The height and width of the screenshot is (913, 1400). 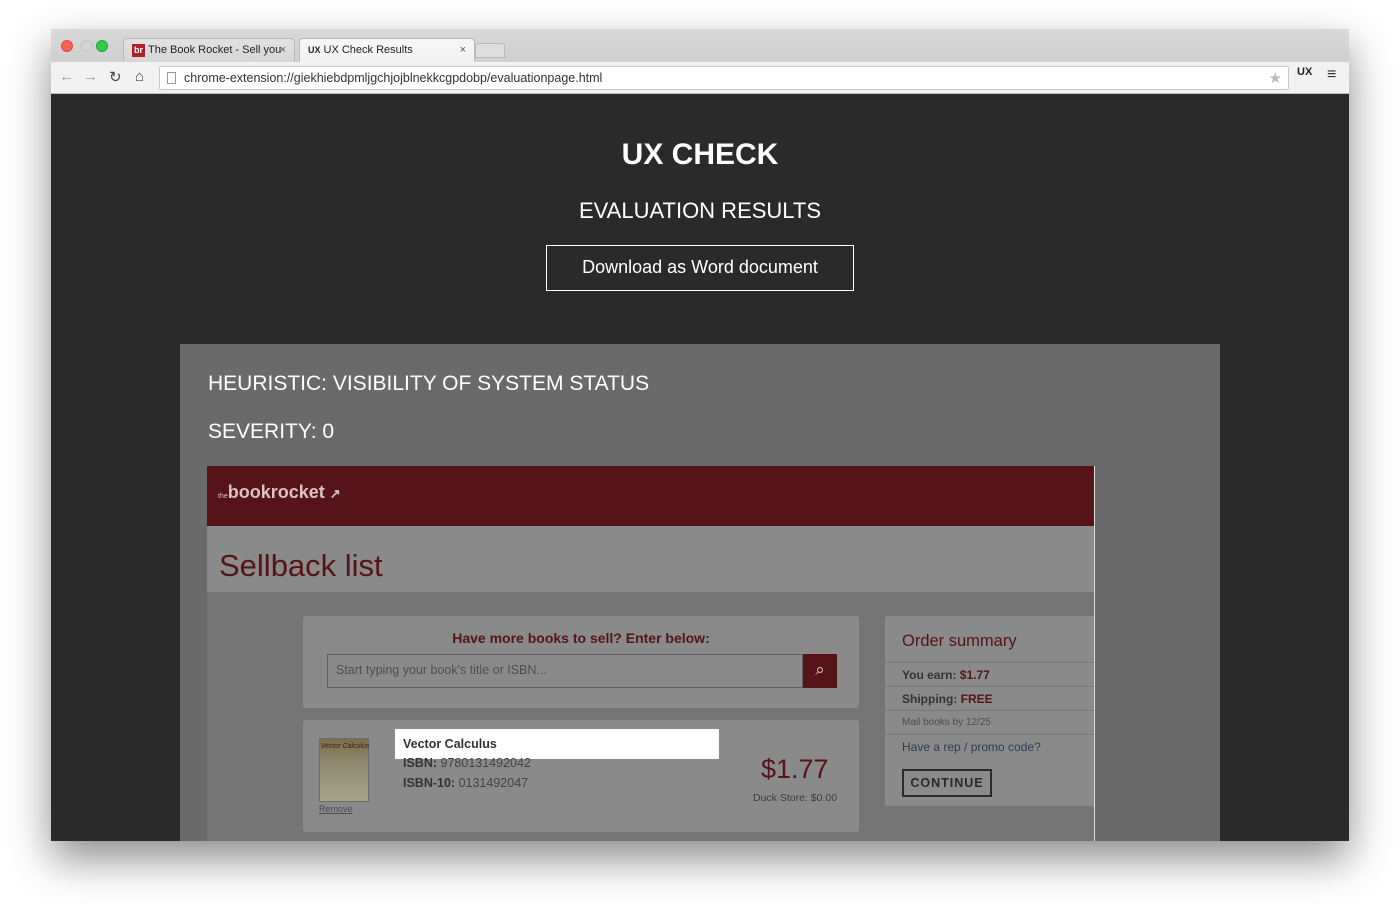 What do you see at coordinates (344, 770) in the screenshot?
I see `book-cover-image: Vector Calculus` at bounding box center [344, 770].